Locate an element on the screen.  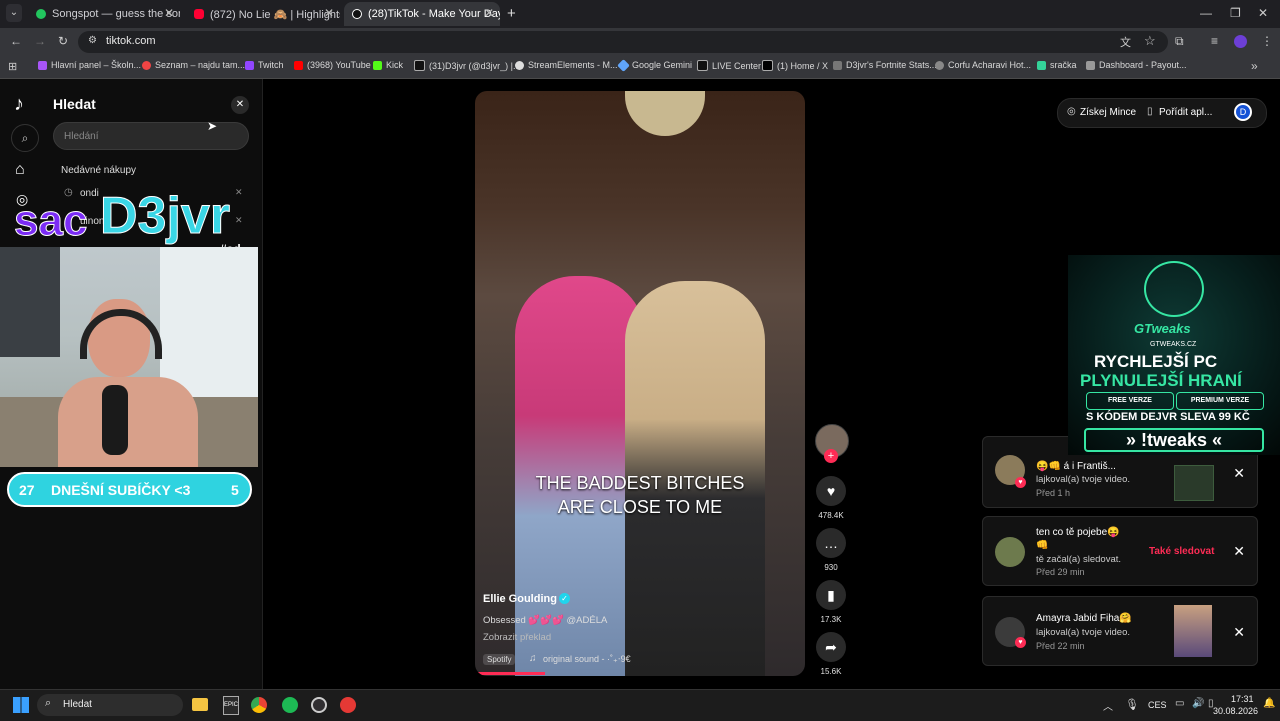
tray-chevron-icon: ︿ is located at coordinates (1108, 705).